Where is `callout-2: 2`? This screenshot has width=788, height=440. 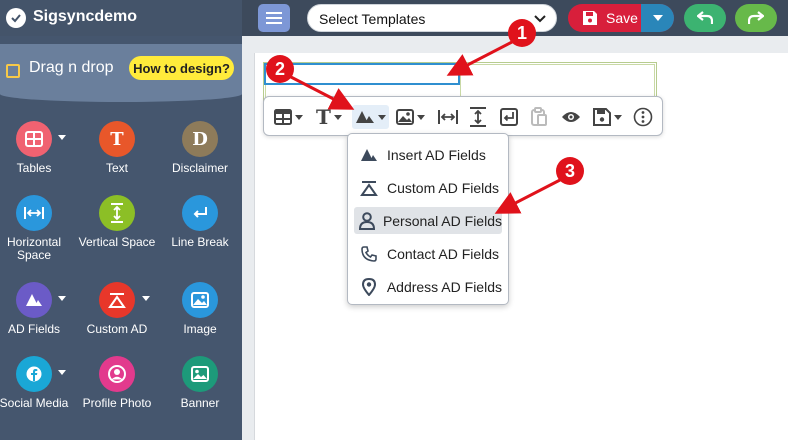
callout-2: 2 is located at coordinates (280, 69).